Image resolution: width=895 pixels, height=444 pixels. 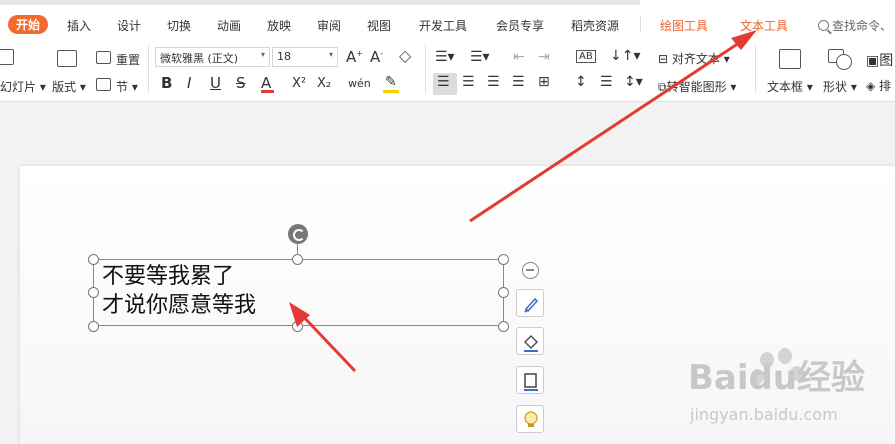 What do you see at coordinates (326, 341) in the screenshot?
I see `arrow-to-textbox` at bounding box center [326, 341].